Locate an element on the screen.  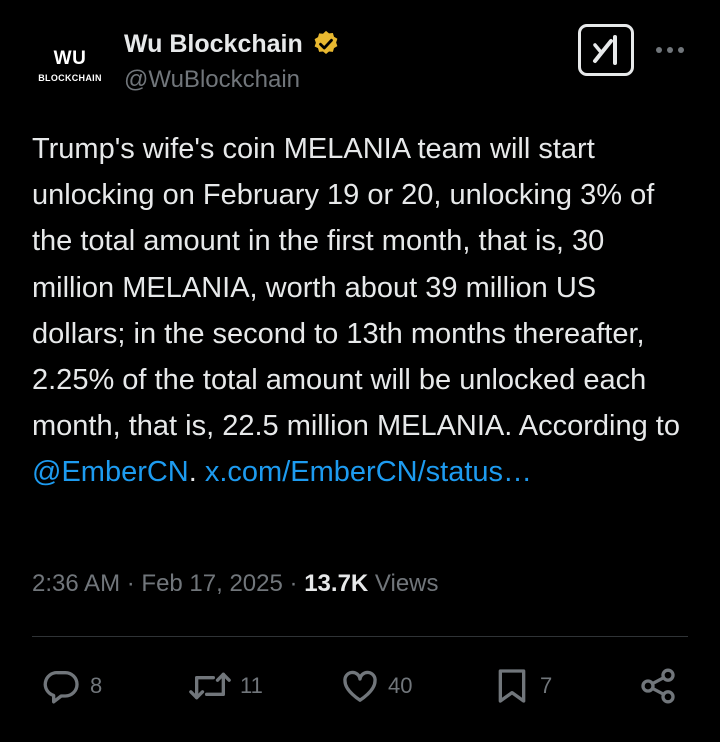
repost-icon is located at coordinates (210, 686).